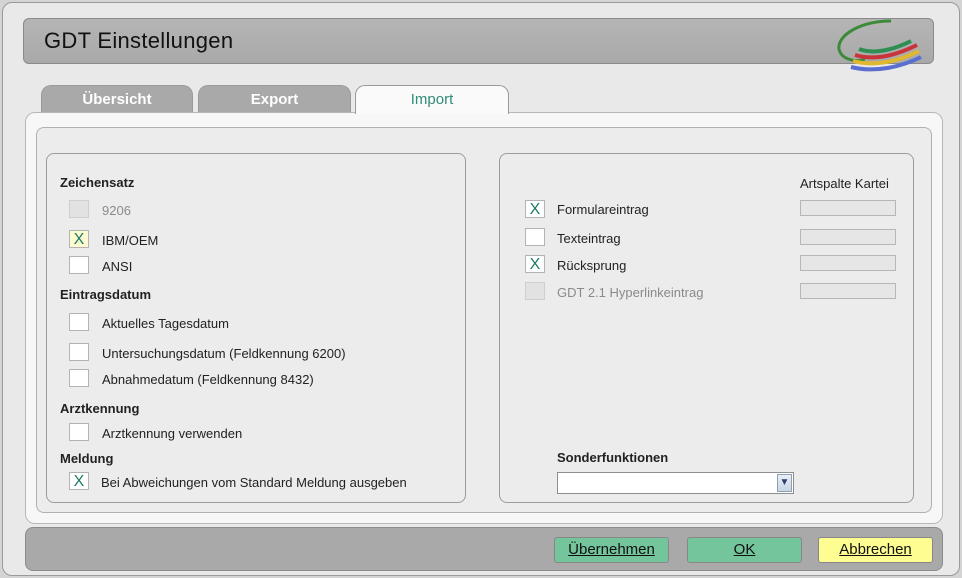 Image resolution: width=962 pixels, height=578 pixels. I want to click on title-bar: GDT Einstellungen, so click(478, 45).